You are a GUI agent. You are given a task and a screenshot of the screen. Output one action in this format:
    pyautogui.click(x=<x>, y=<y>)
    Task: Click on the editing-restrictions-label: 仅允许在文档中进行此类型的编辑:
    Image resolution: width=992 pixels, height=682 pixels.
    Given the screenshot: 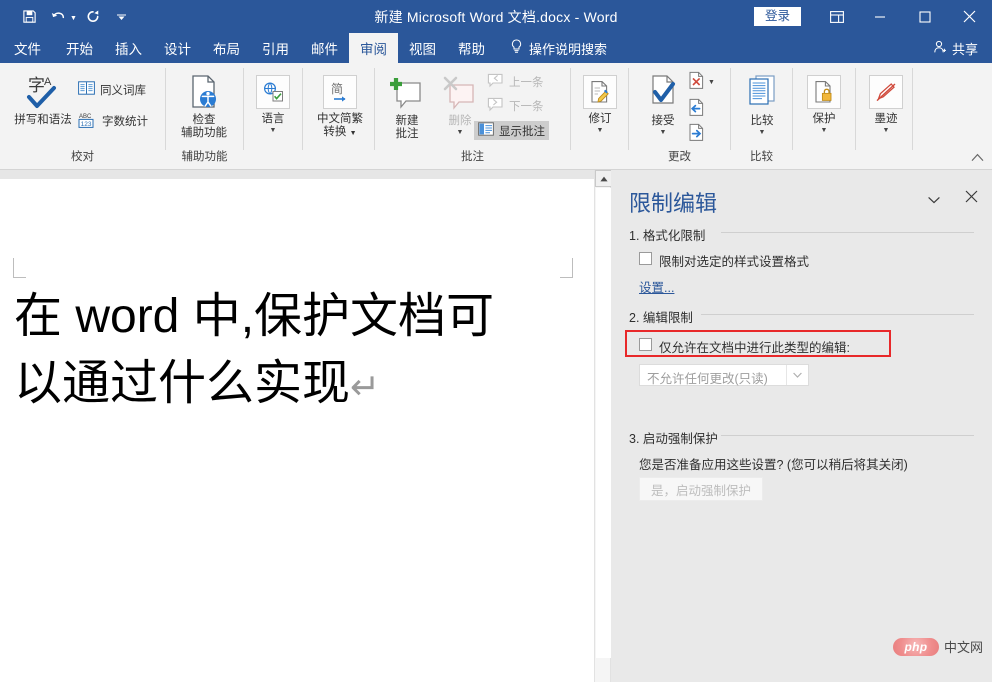 What is the action you would take?
    pyautogui.click(x=754, y=348)
    